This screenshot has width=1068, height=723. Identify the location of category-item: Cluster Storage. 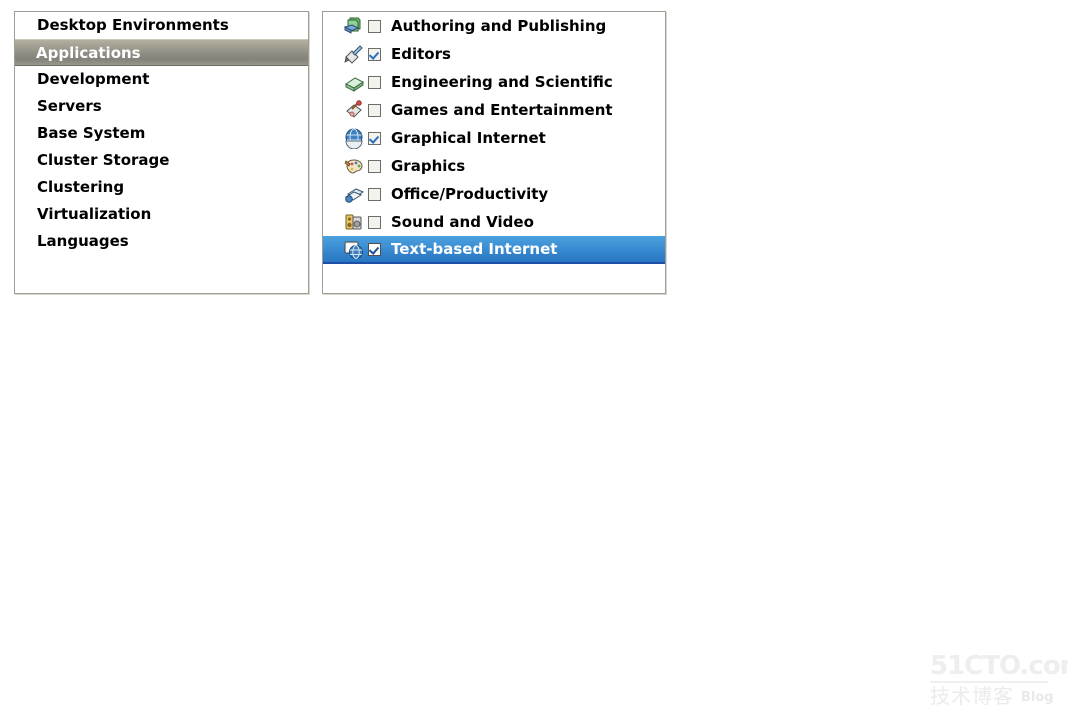
(161, 160).